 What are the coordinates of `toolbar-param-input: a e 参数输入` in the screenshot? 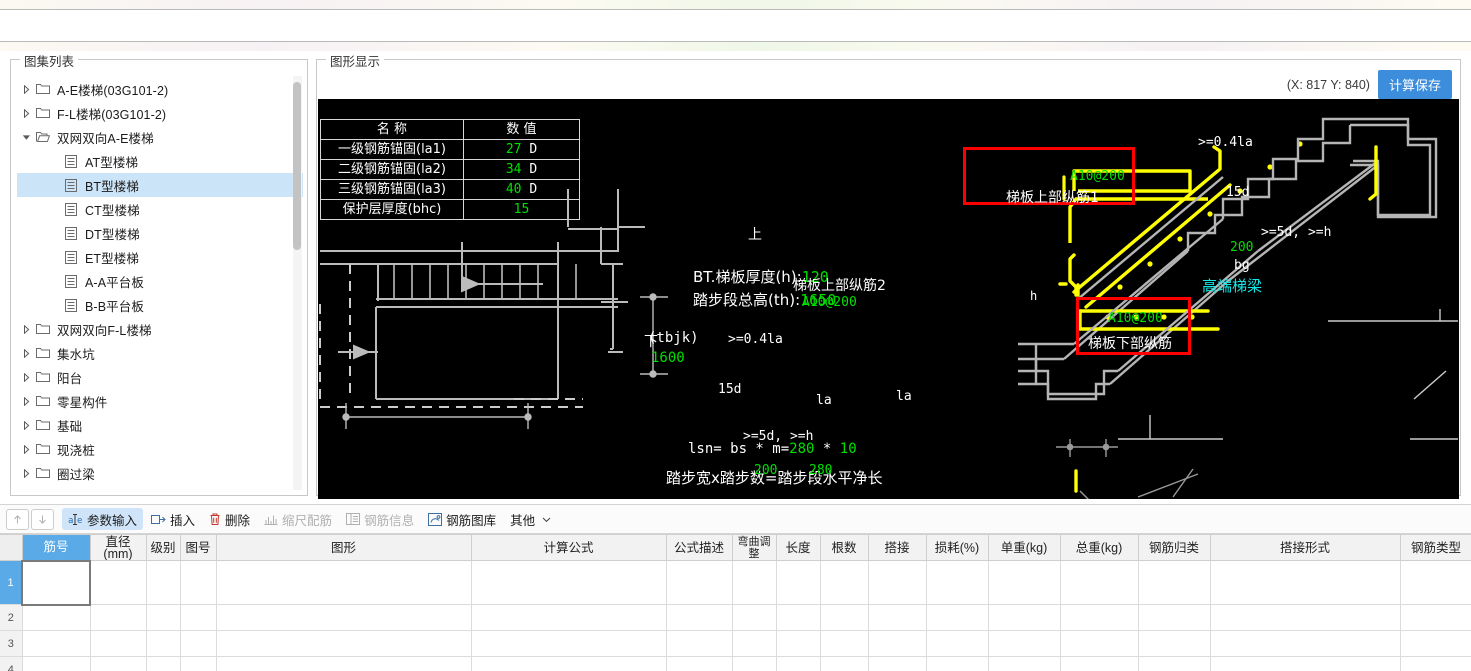 It's located at (103, 519).